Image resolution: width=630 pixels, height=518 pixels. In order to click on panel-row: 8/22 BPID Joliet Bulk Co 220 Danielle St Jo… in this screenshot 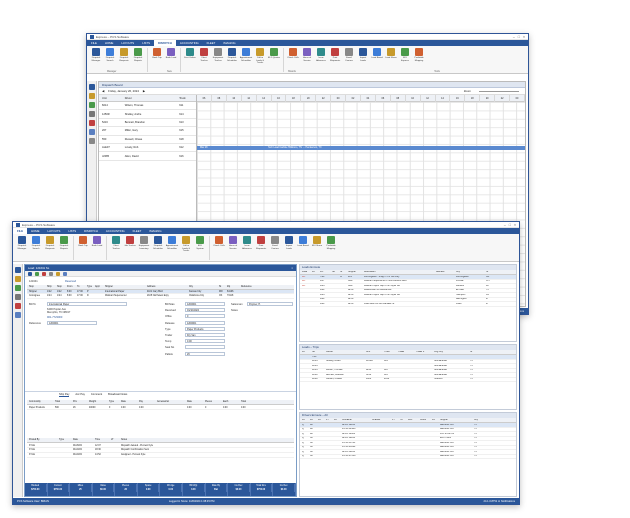, I will do `click(408, 304)`.